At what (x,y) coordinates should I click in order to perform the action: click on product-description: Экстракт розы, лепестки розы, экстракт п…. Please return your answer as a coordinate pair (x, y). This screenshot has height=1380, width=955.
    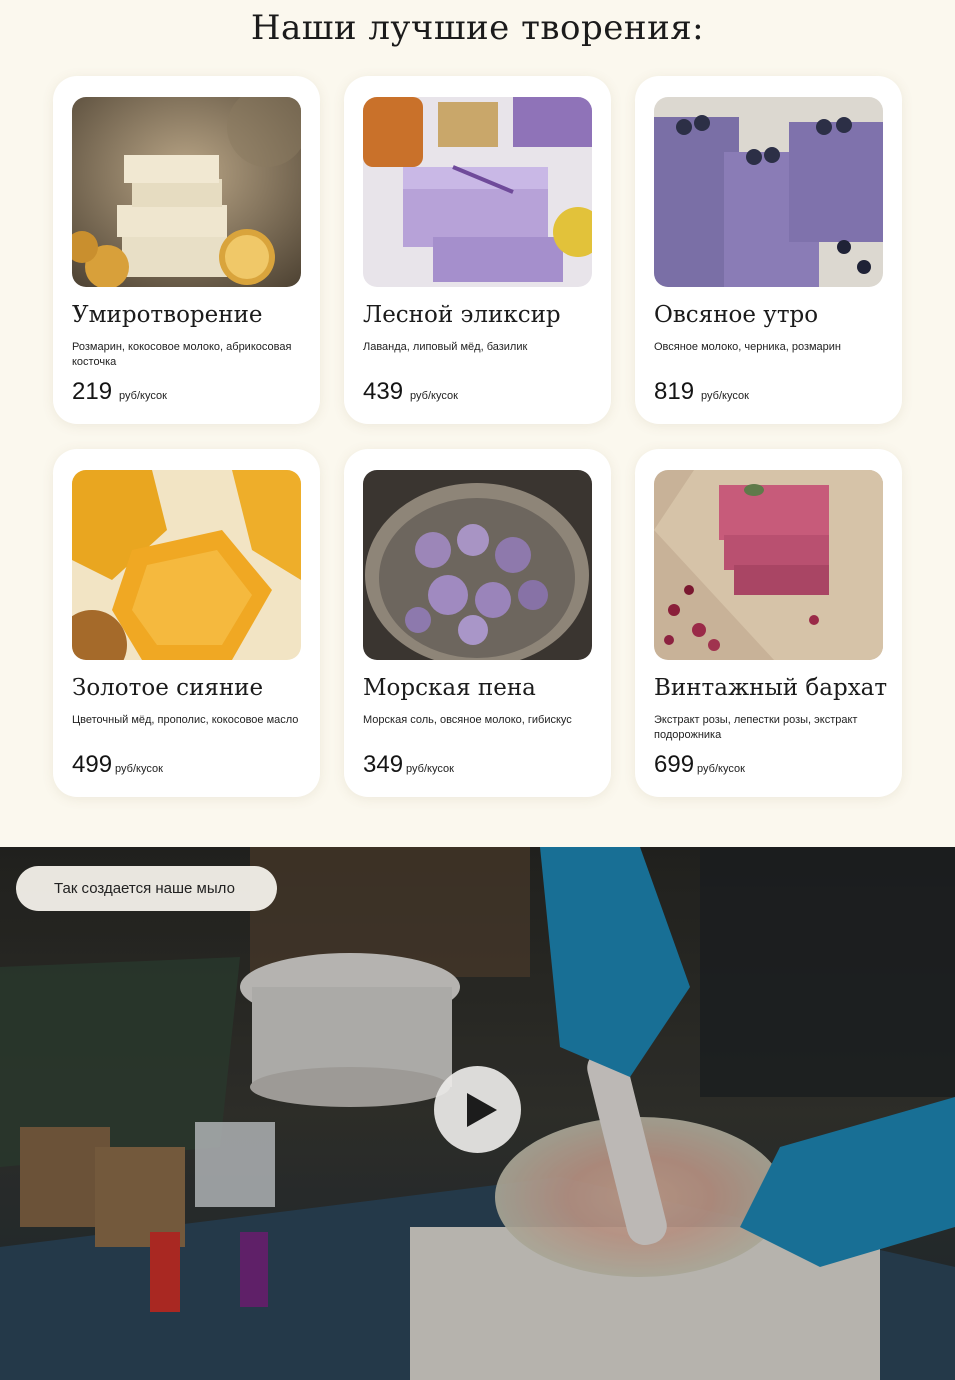
    Looking at the image, I should click on (756, 727).